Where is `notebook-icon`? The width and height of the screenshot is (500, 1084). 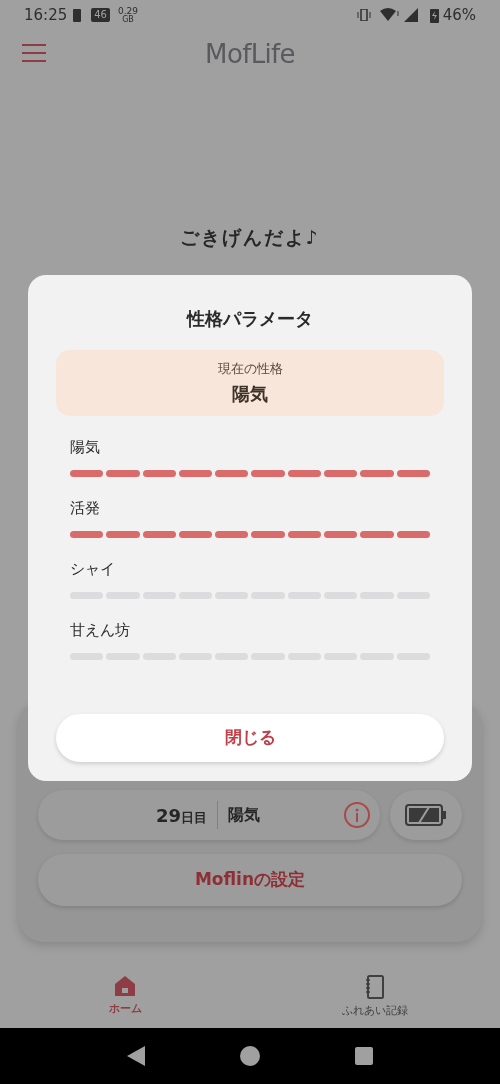 notebook-icon is located at coordinates (375, 987).